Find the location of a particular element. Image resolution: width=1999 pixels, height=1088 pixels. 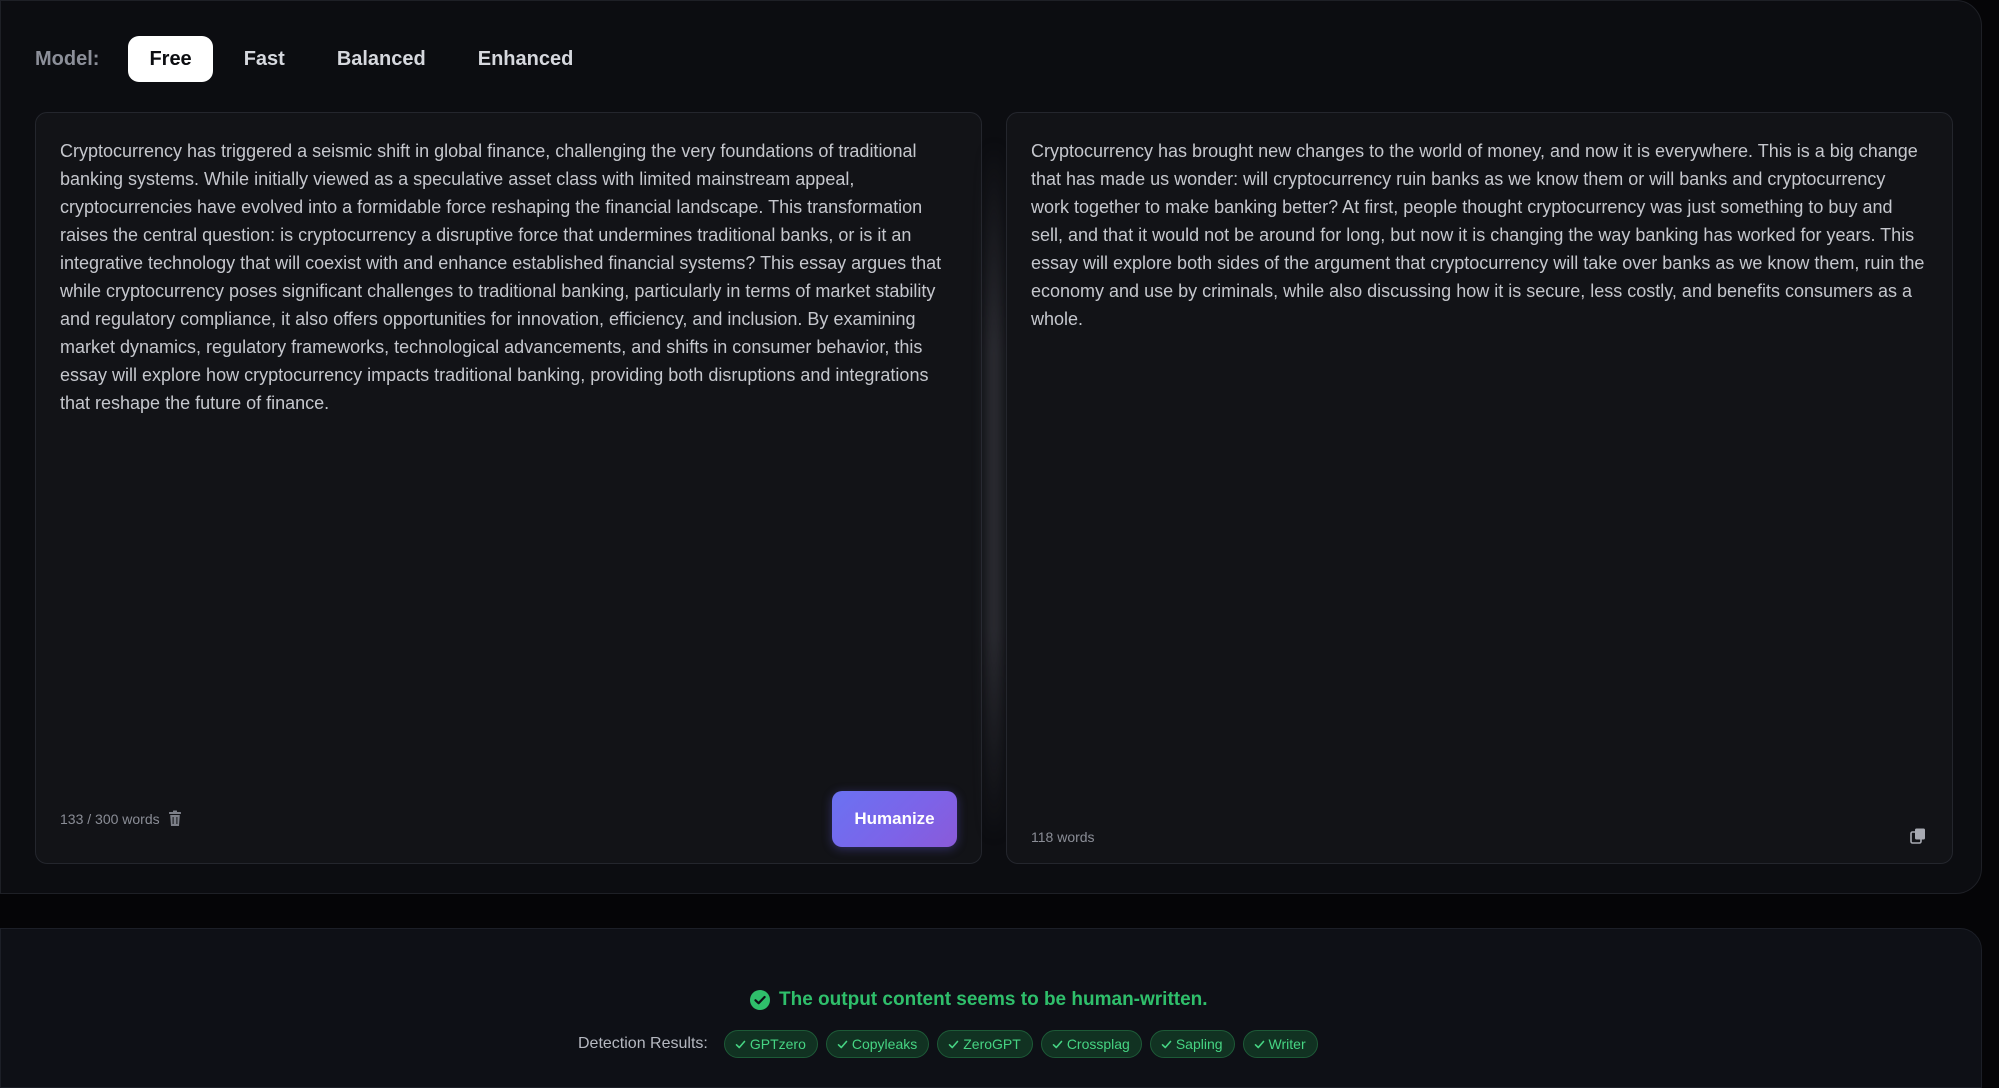

trash-icon is located at coordinates (175, 818).